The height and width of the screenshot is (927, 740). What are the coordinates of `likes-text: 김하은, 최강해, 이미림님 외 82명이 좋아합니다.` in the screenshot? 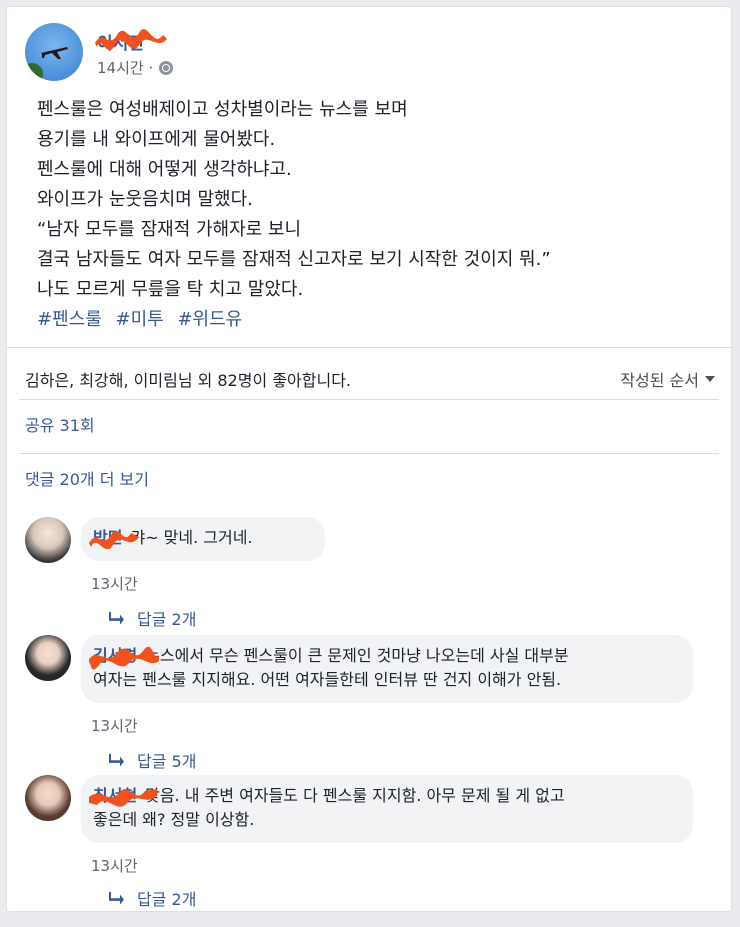 It's located at (188, 379).